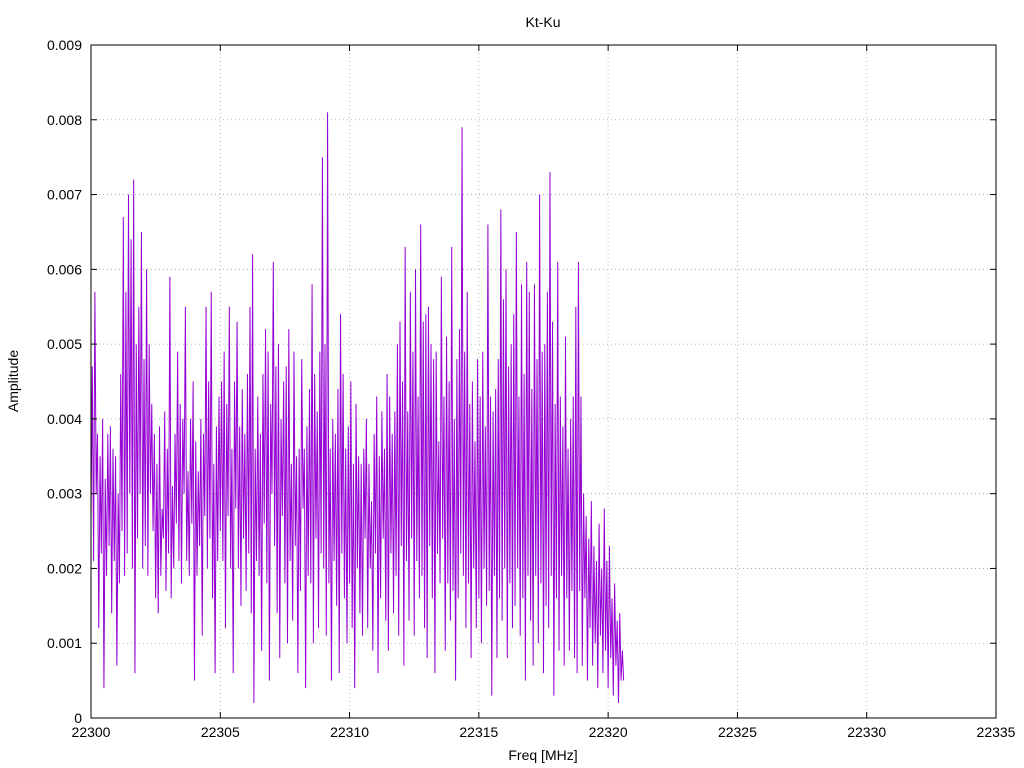  Describe the element at coordinates (478, 732) in the screenshot. I see `x-tick-label: 22315` at that location.